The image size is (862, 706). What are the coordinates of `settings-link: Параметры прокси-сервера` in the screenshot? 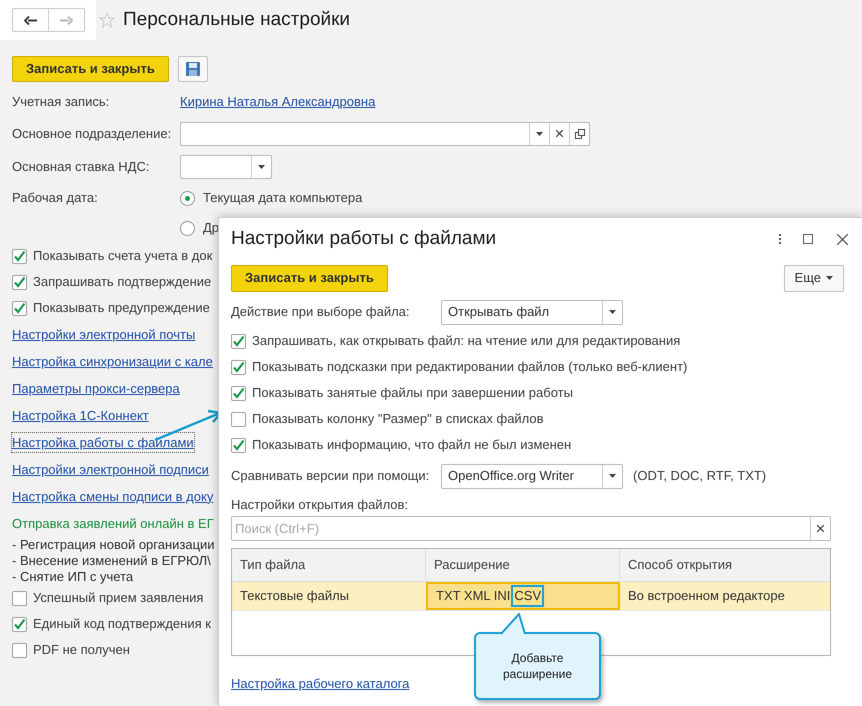 It's located at (96, 388).